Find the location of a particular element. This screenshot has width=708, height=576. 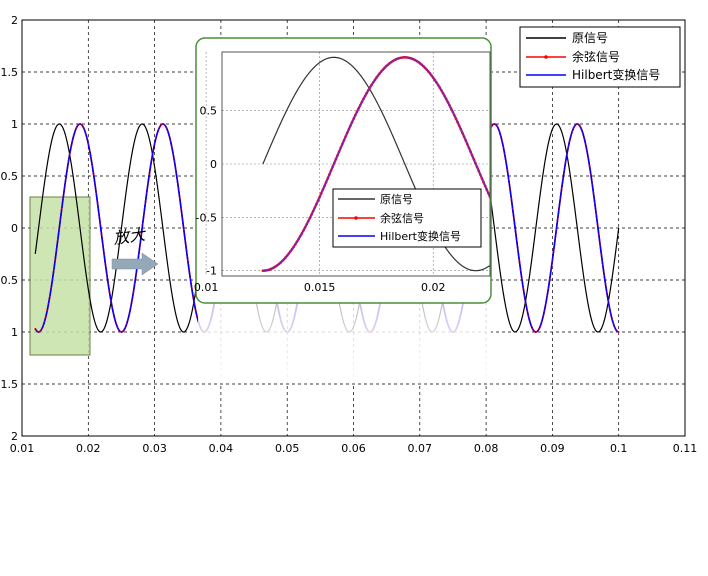

inset-reflection is located at coordinates (344, 343).